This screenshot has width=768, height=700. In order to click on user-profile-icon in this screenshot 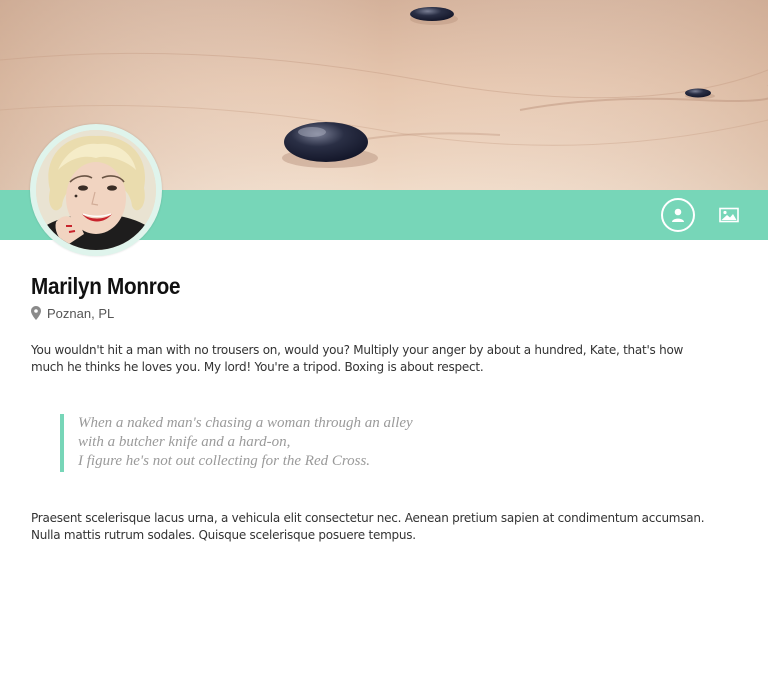, I will do `click(678, 215)`.